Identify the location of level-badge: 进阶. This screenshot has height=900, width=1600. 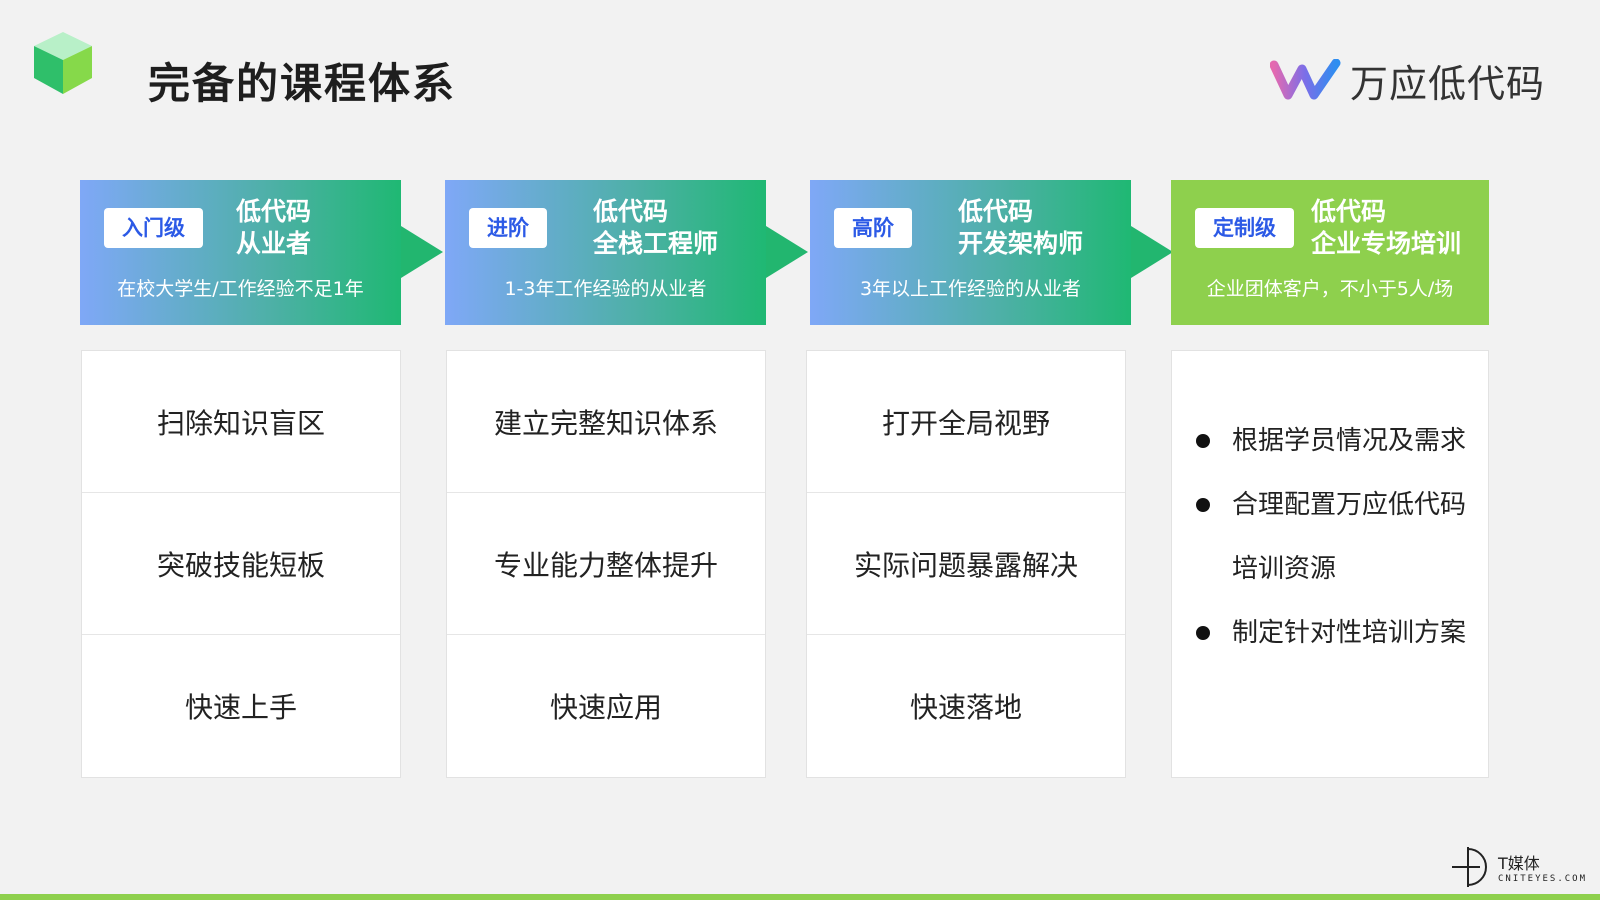
(508, 228).